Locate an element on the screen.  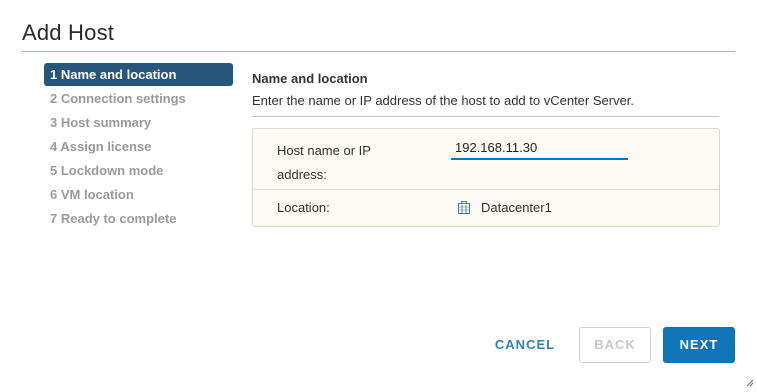
form-row-divider is located at coordinates (486, 189).